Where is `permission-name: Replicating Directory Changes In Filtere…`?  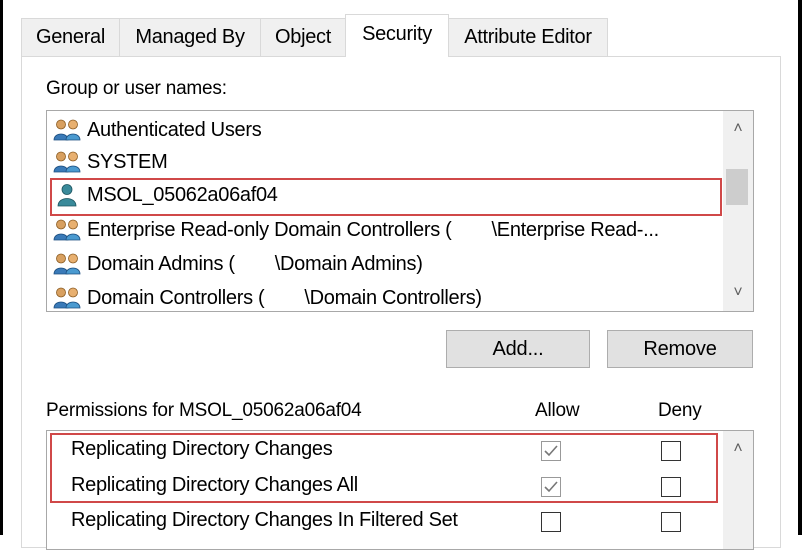 permission-name: Replicating Directory Changes In Filtere… is located at coordinates (264, 520).